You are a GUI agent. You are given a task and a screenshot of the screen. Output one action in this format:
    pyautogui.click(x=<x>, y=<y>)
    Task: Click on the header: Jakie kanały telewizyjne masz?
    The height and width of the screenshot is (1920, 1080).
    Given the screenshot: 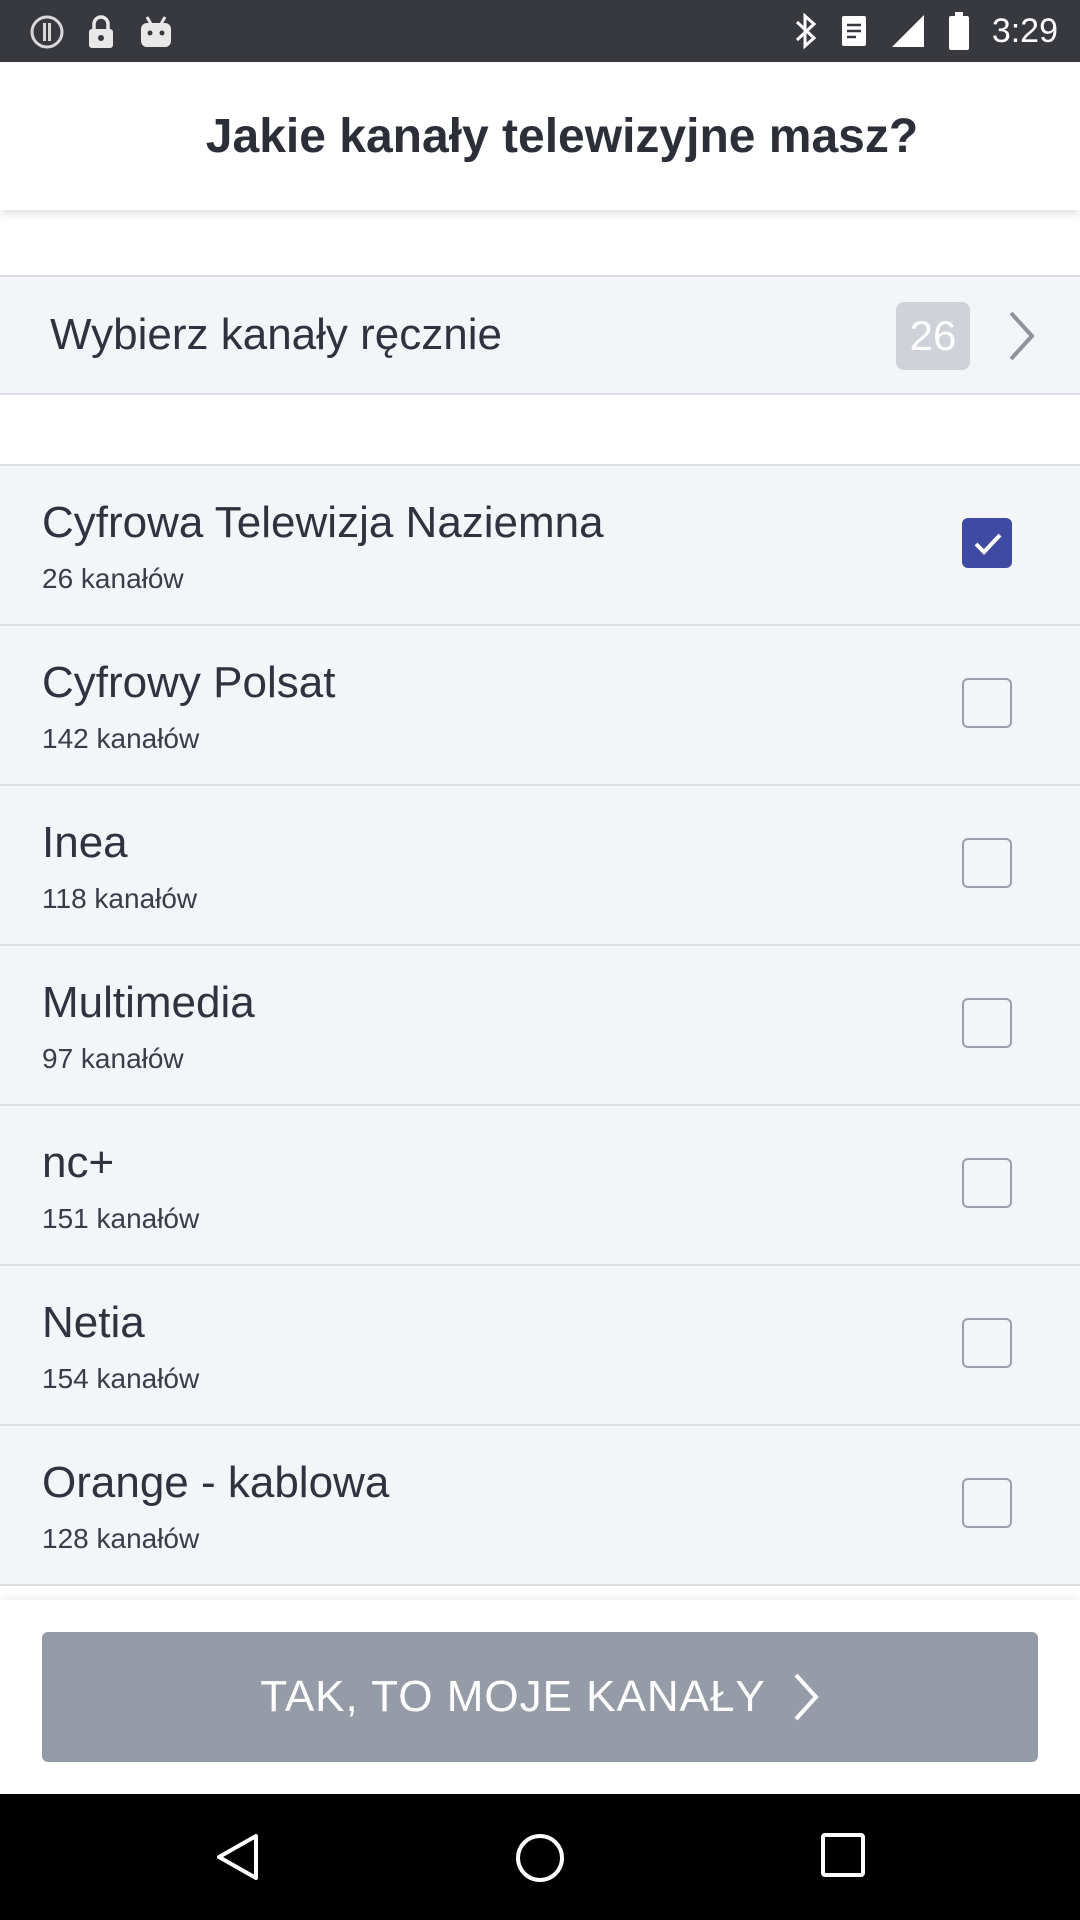 What is the action you would take?
    pyautogui.click(x=540, y=136)
    